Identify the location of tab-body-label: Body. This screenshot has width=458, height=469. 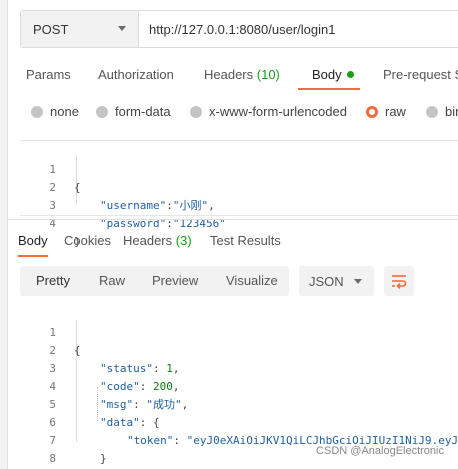
(327, 74).